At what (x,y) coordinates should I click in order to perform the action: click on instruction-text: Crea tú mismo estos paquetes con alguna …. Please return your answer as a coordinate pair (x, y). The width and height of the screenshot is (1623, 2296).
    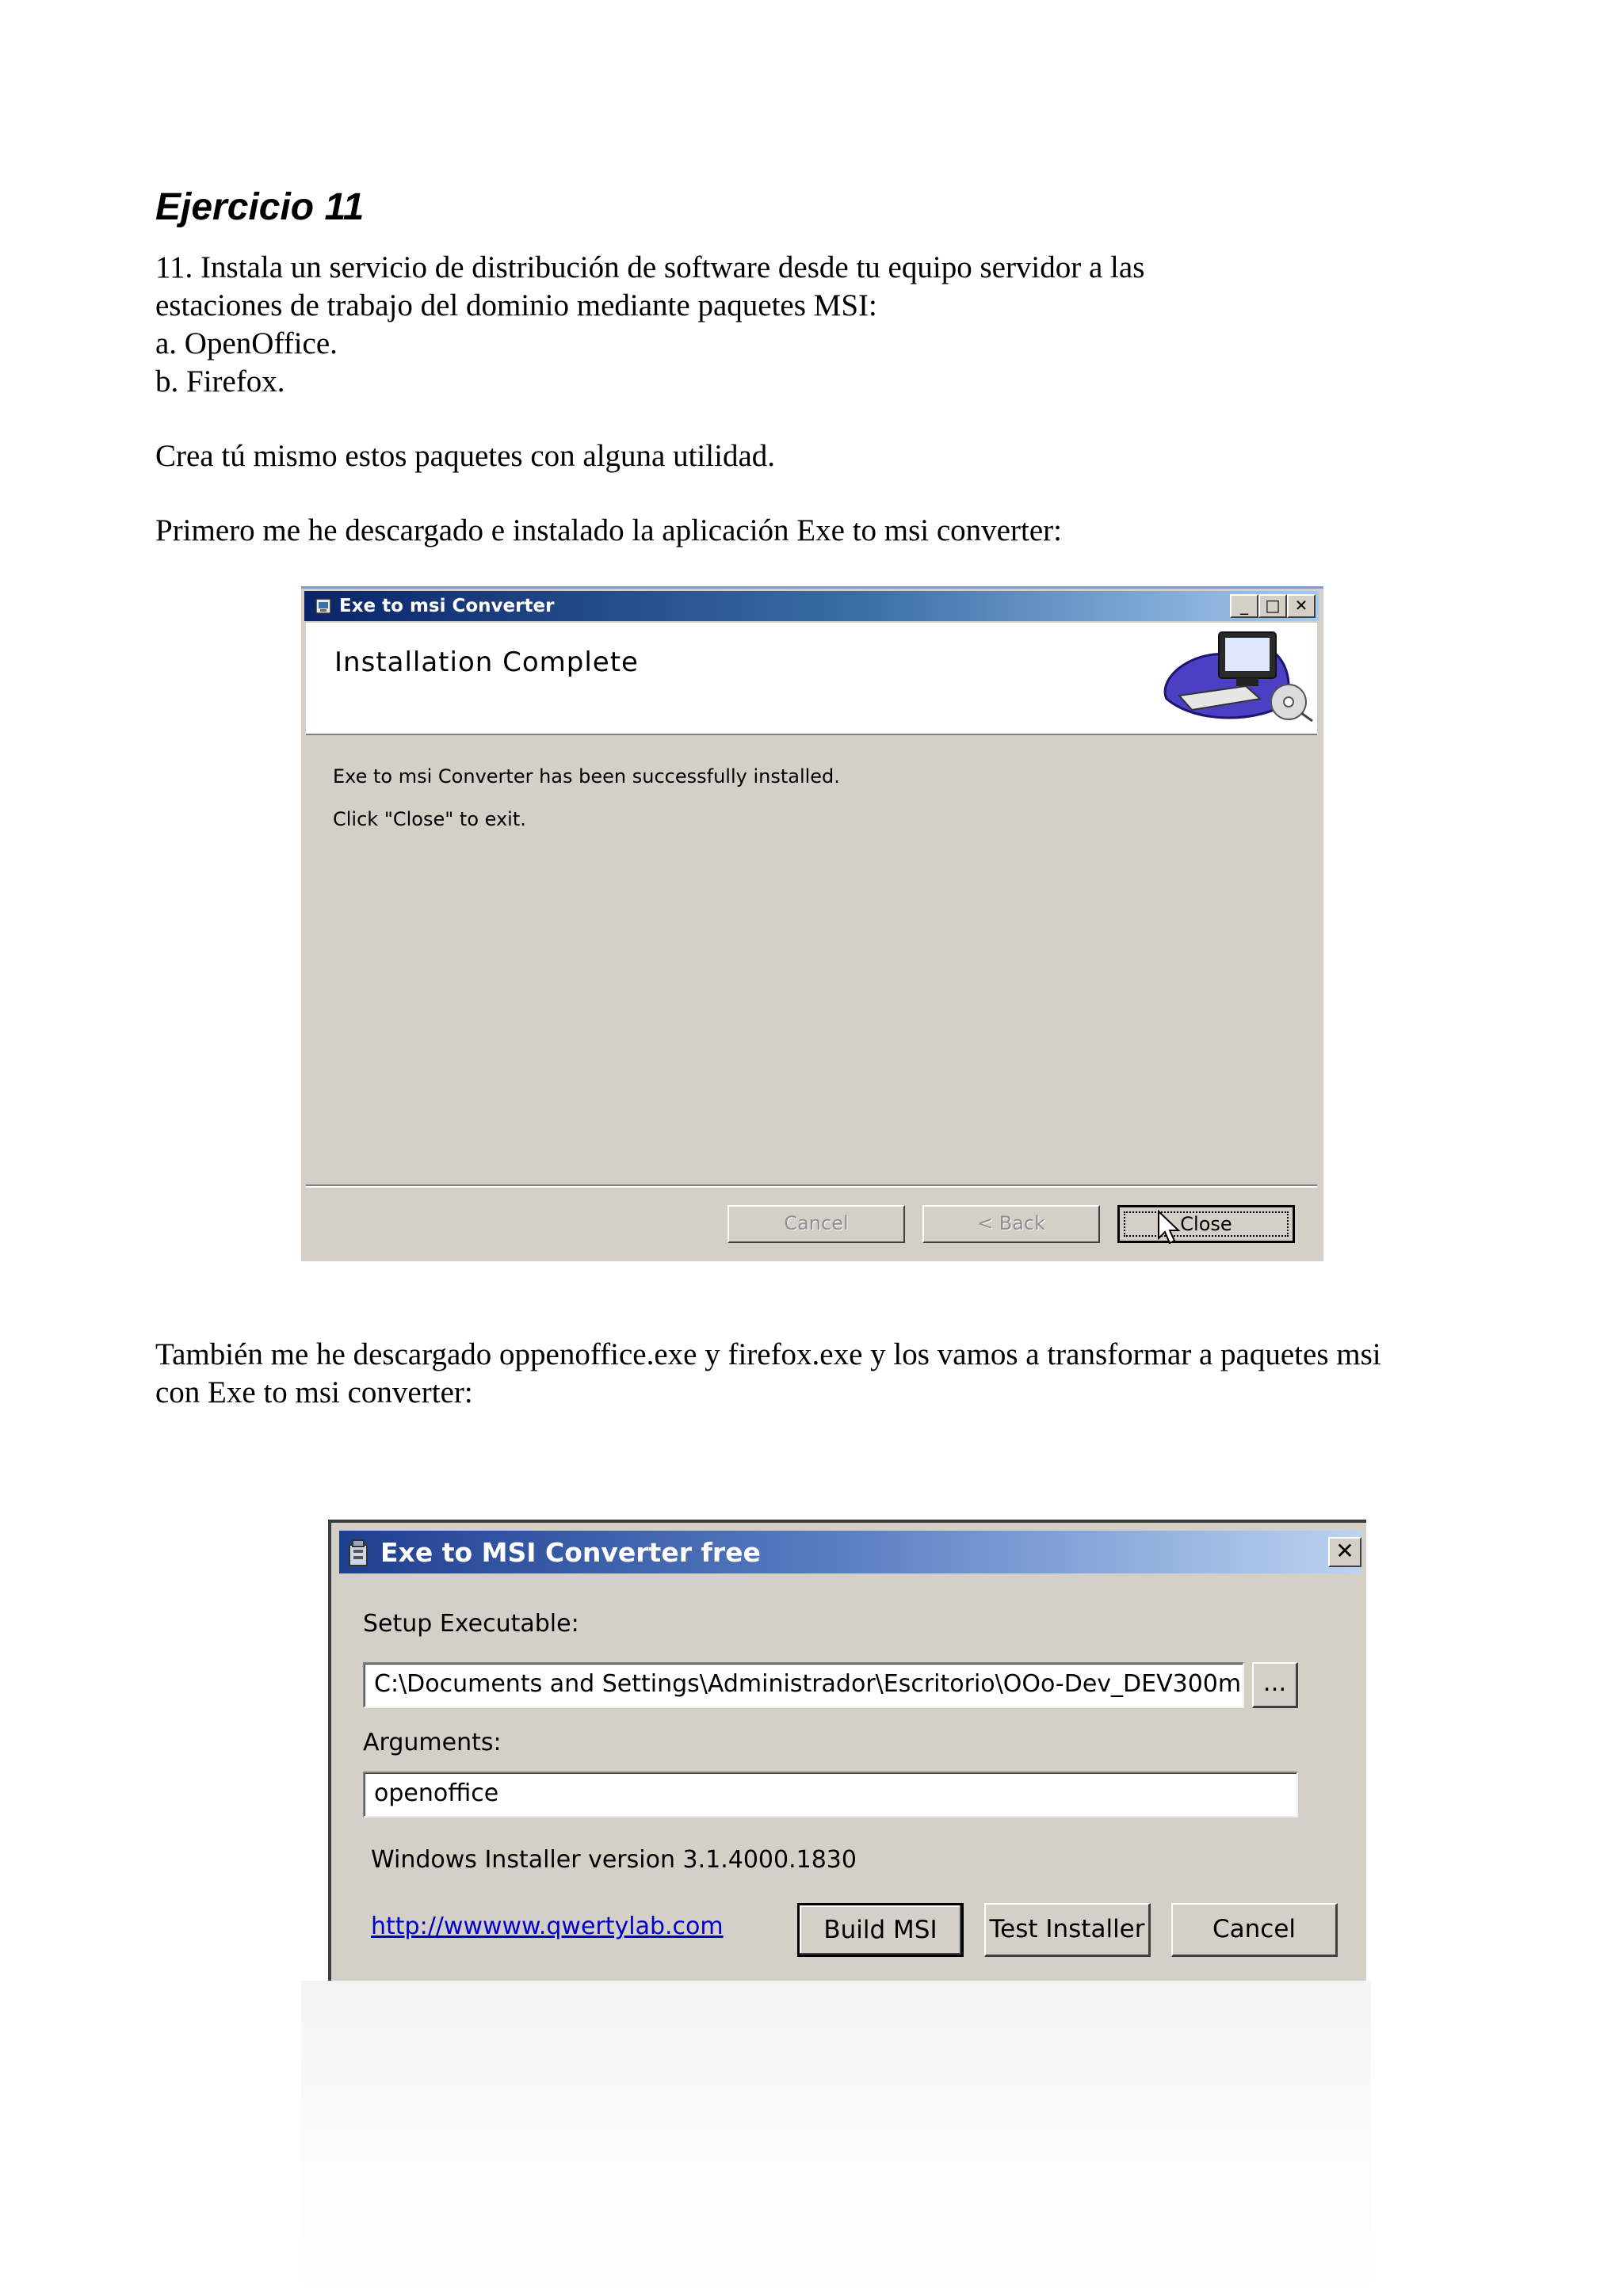
    Looking at the image, I should click on (465, 456).